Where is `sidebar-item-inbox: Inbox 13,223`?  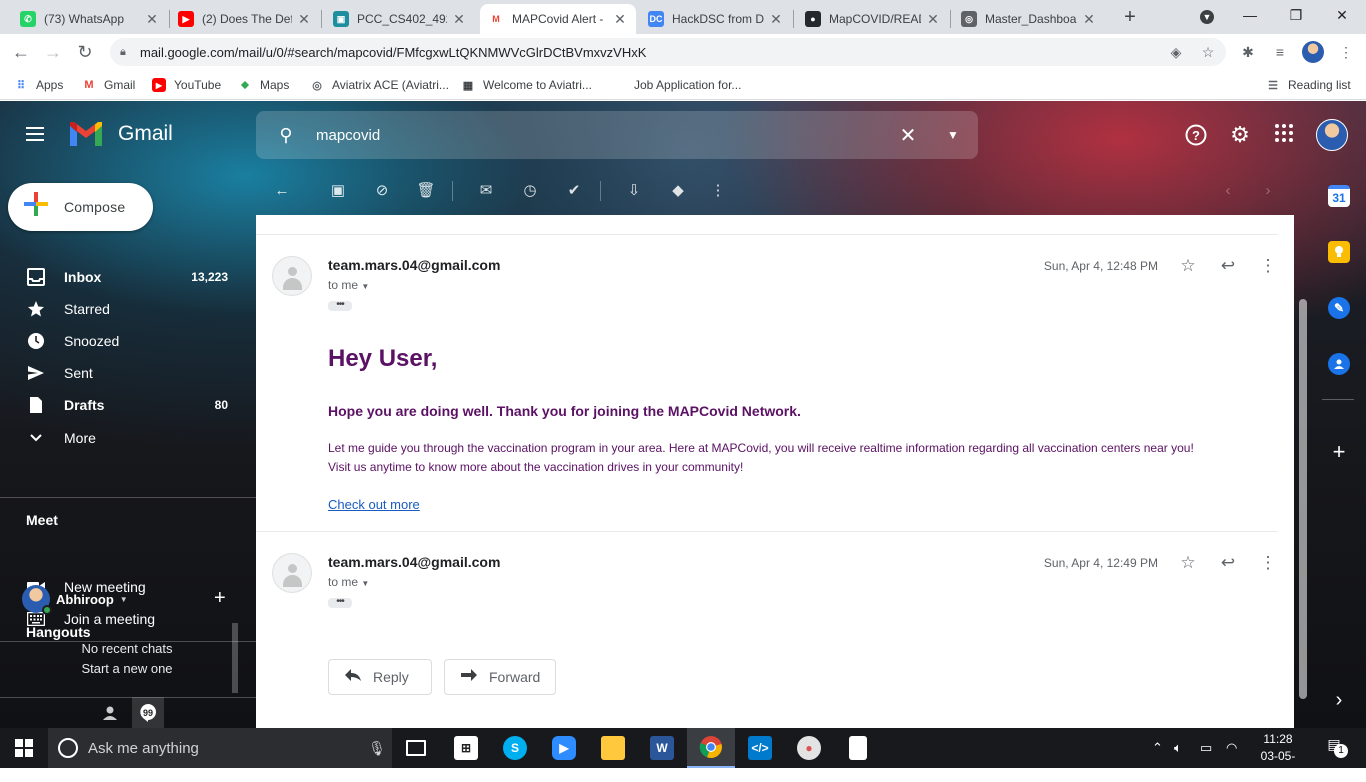 sidebar-item-inbox: Inbox 13,223 is located at coordinates (120, 277).